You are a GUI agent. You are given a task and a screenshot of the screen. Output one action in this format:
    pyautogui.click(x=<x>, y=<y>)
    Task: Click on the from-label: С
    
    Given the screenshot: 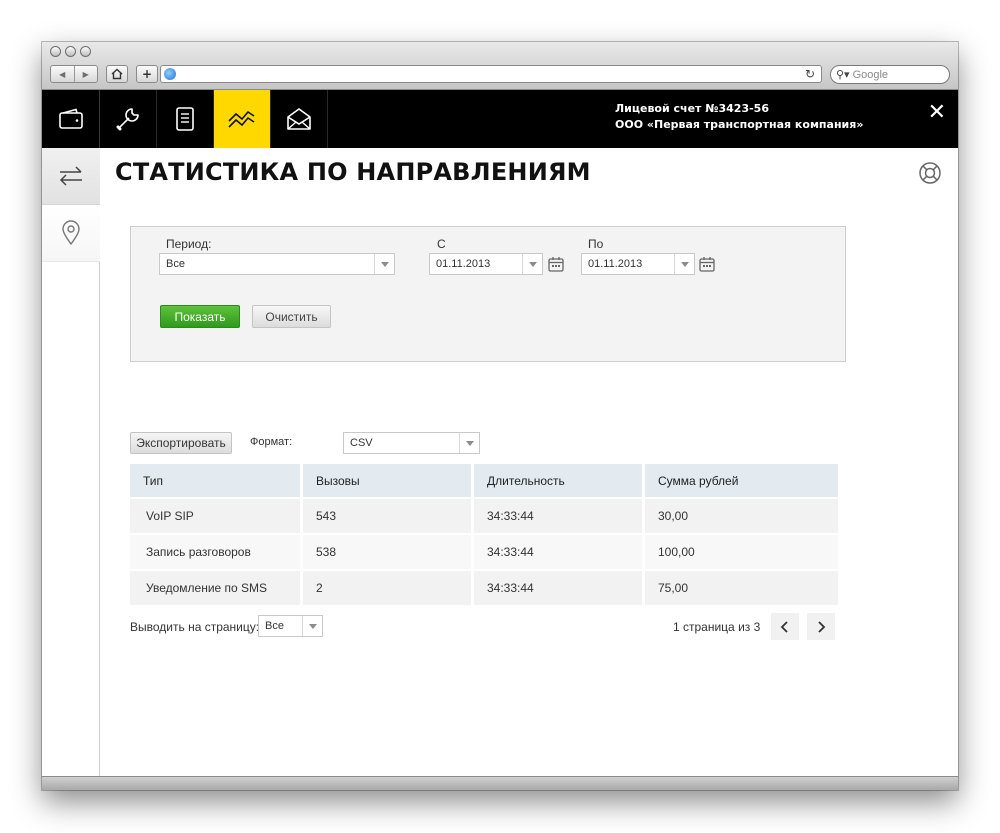 What is the action you would take?
    pyautogui.click(x=441, y=244)
    